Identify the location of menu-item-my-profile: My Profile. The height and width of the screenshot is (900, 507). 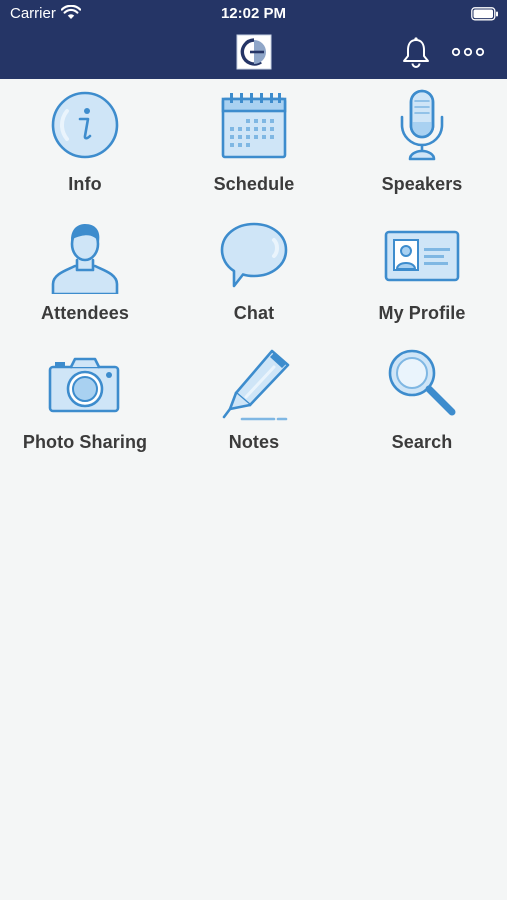
(422, 272).